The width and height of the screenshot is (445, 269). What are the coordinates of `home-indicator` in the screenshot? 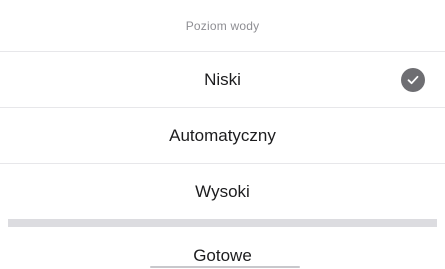 It's located at (225, 267).